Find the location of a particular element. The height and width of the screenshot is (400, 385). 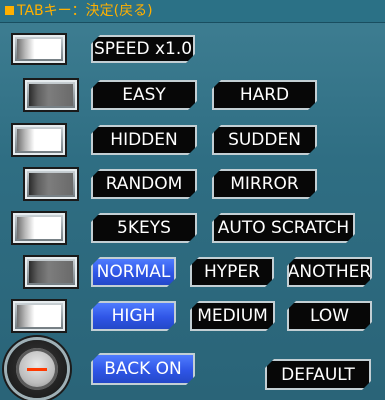

5keys-button: 5KEYS is located at coordinates (144, 228).